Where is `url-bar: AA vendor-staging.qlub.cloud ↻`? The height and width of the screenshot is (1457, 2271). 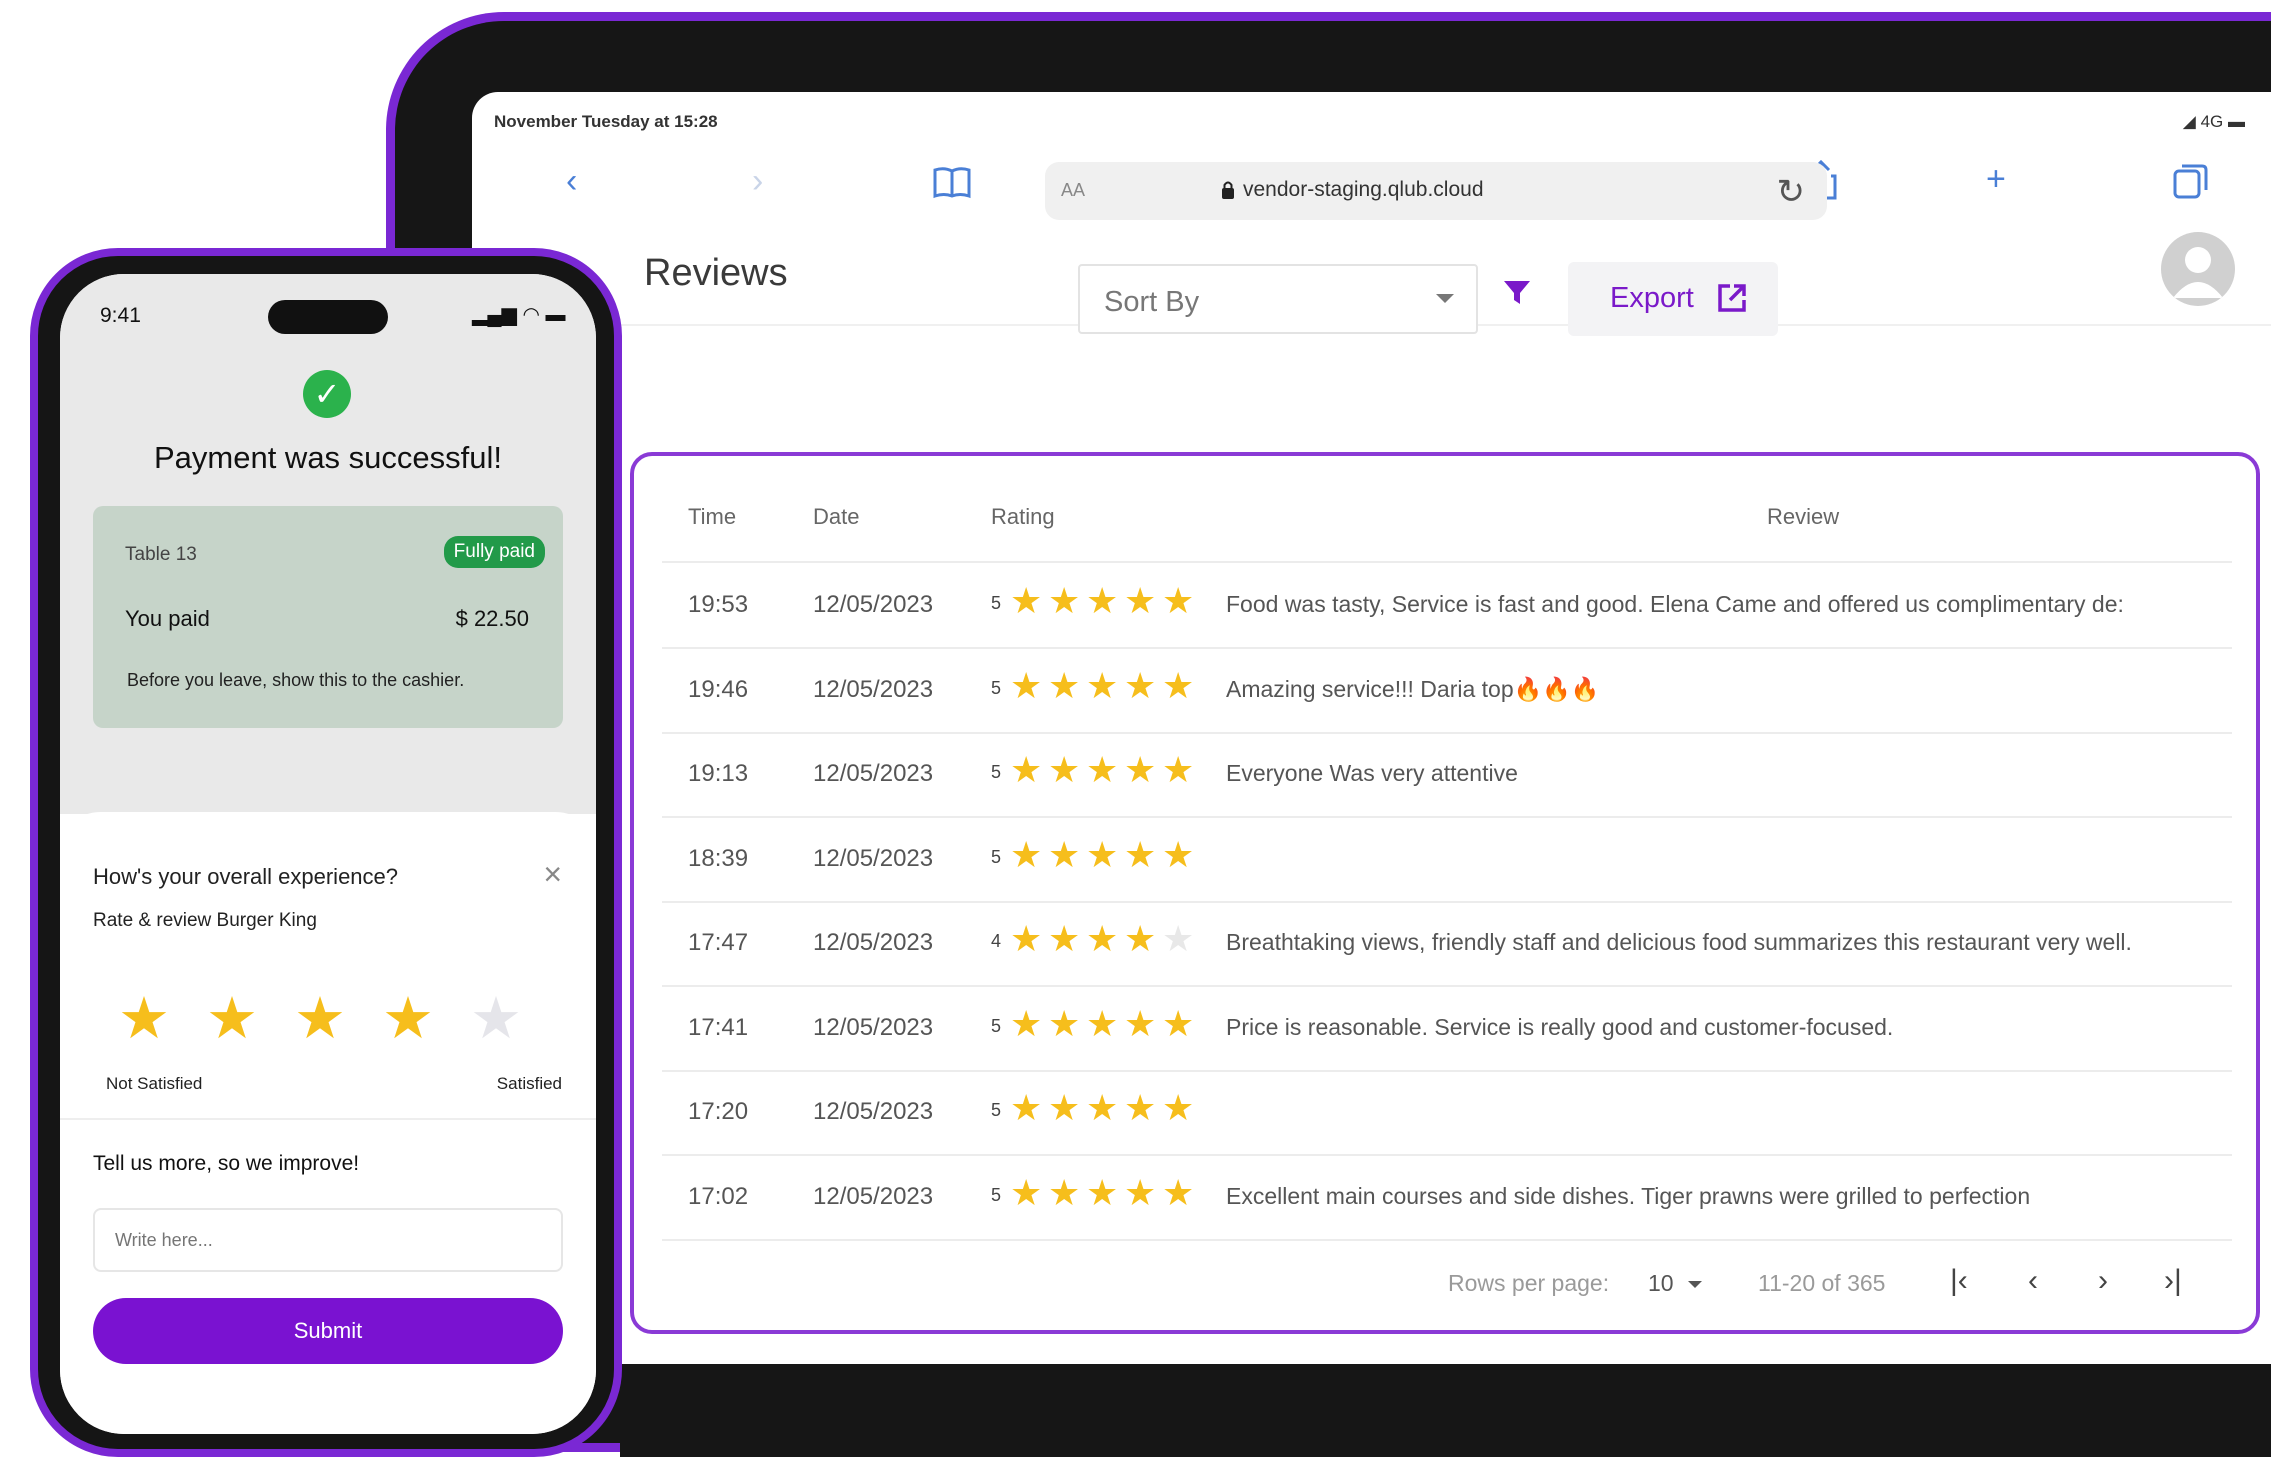
url-bar: AA vendor-staging.qlub.cloud ↻ is located at coordinates (1436, 191).